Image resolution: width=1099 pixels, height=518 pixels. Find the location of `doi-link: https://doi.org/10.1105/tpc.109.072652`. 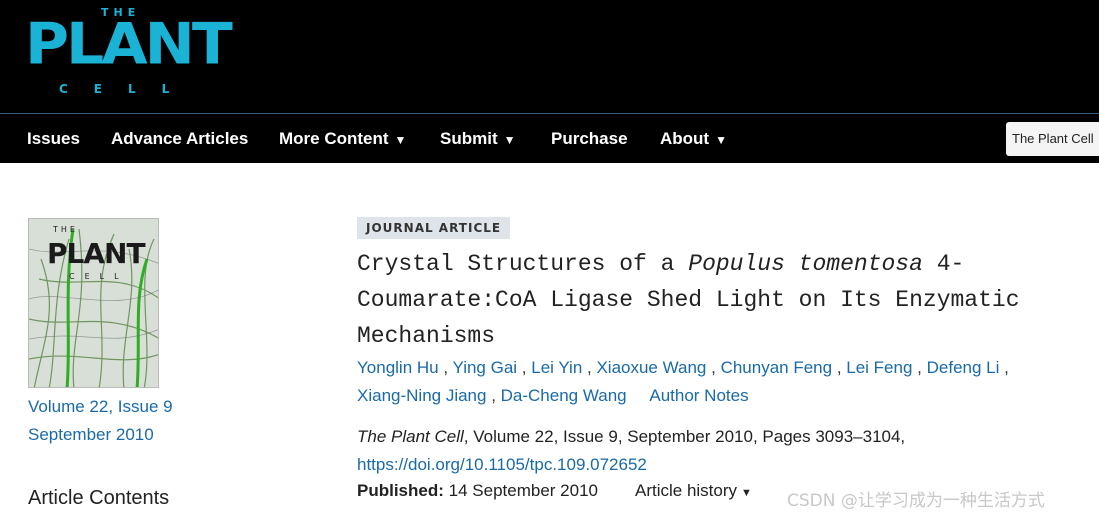

doi-link: https://doi.org/10.1105/tpc.109.072652 is located at coordinates (502, 464).